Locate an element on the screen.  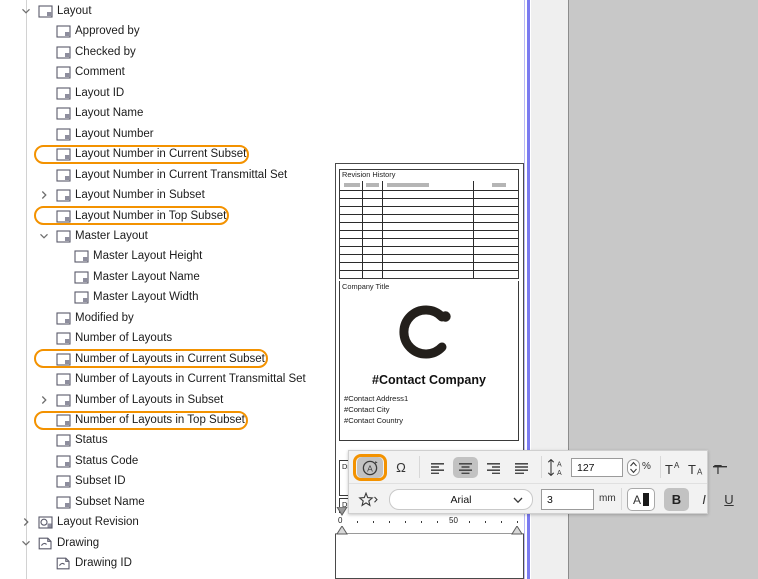
tree-item-label: Number of Layouts in Subset is located at coordinates (149, 399).